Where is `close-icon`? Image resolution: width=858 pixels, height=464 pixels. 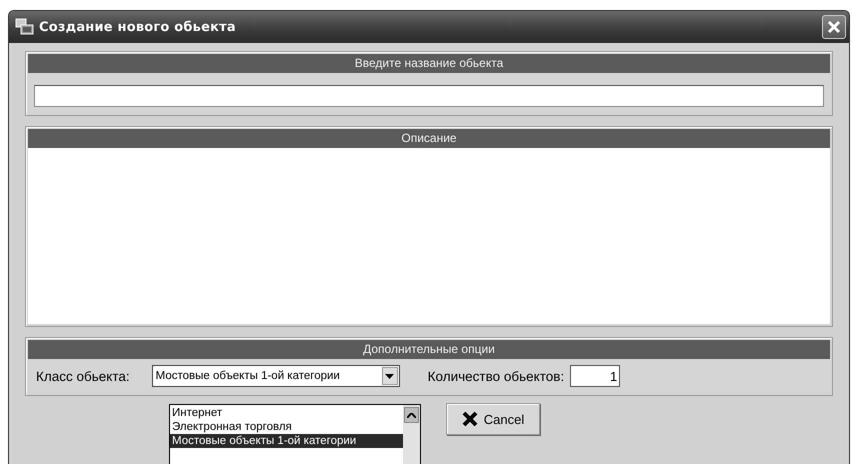 close-icon is located at coordinates (834, 27).